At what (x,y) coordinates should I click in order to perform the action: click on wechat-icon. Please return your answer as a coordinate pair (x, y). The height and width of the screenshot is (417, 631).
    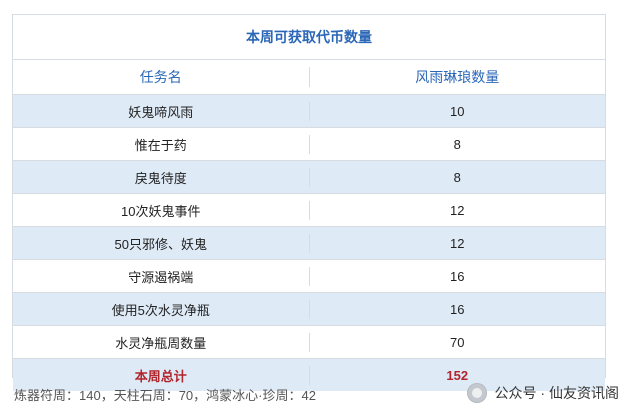
    Looking at the image, I should click on (476, 393).